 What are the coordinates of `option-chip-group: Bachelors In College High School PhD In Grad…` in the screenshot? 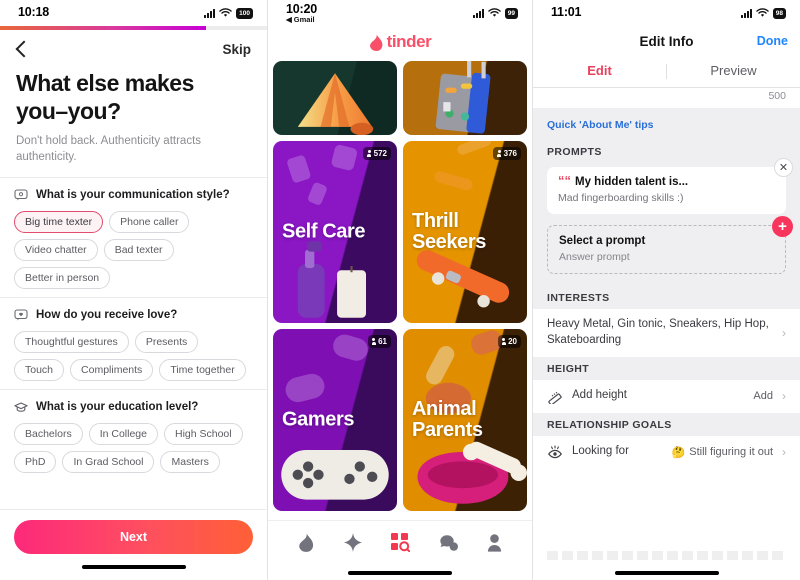 It's located at (133, 448).